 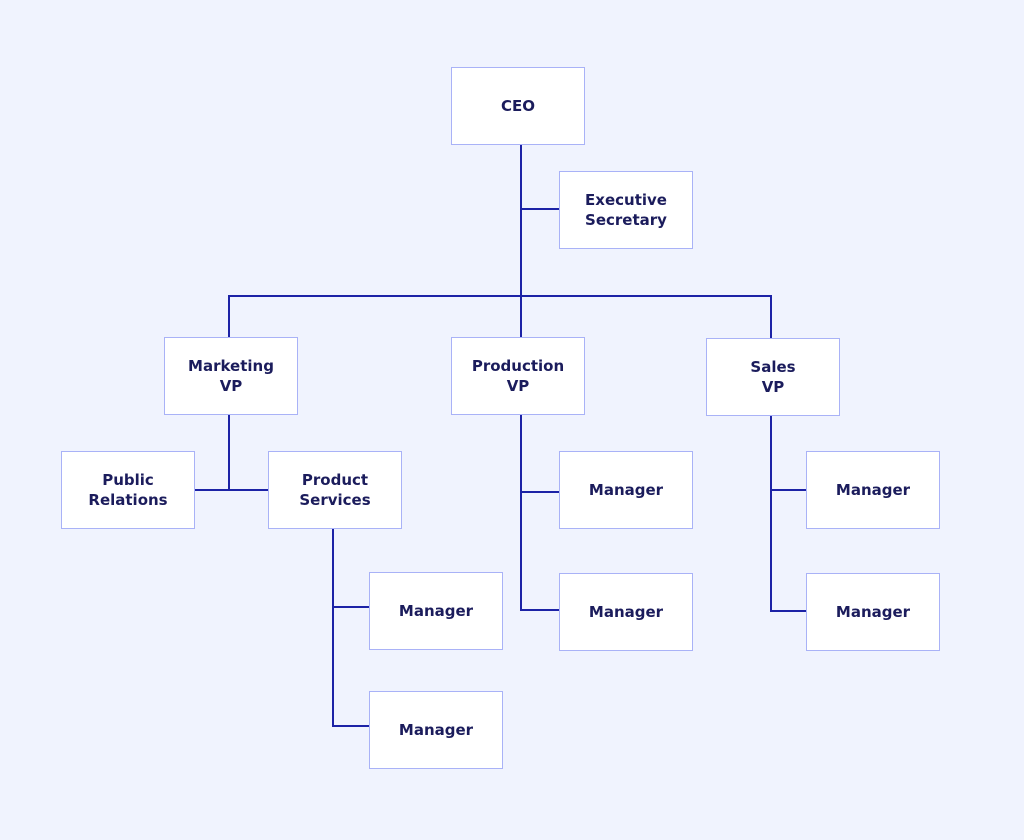 I want to click on node-production-manager-2: Manager, so click(x=626, y=612).